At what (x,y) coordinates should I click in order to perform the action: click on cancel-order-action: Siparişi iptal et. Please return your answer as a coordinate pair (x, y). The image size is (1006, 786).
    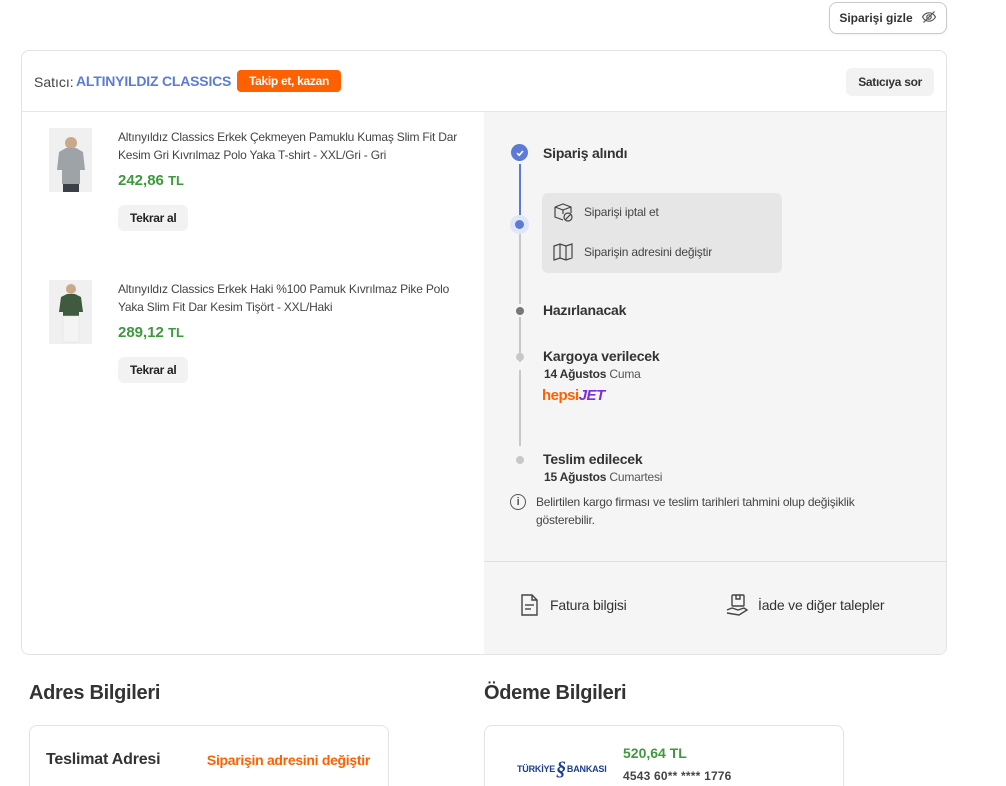
    Looking at the image, I should click on (605, 212).